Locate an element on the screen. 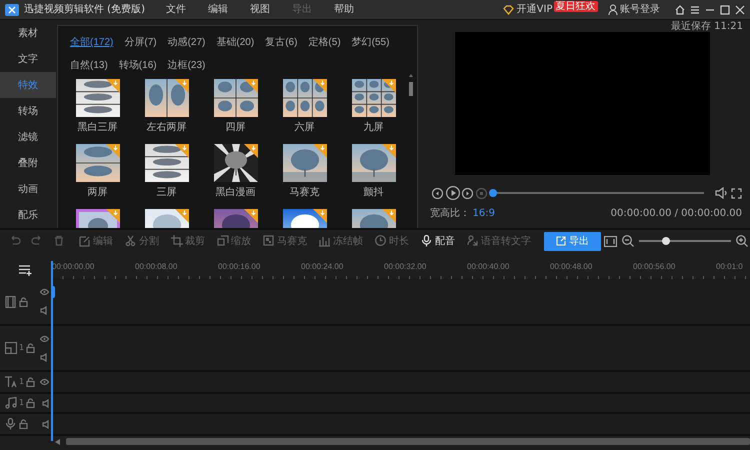  export-icon is located at coordinates (561, 241).